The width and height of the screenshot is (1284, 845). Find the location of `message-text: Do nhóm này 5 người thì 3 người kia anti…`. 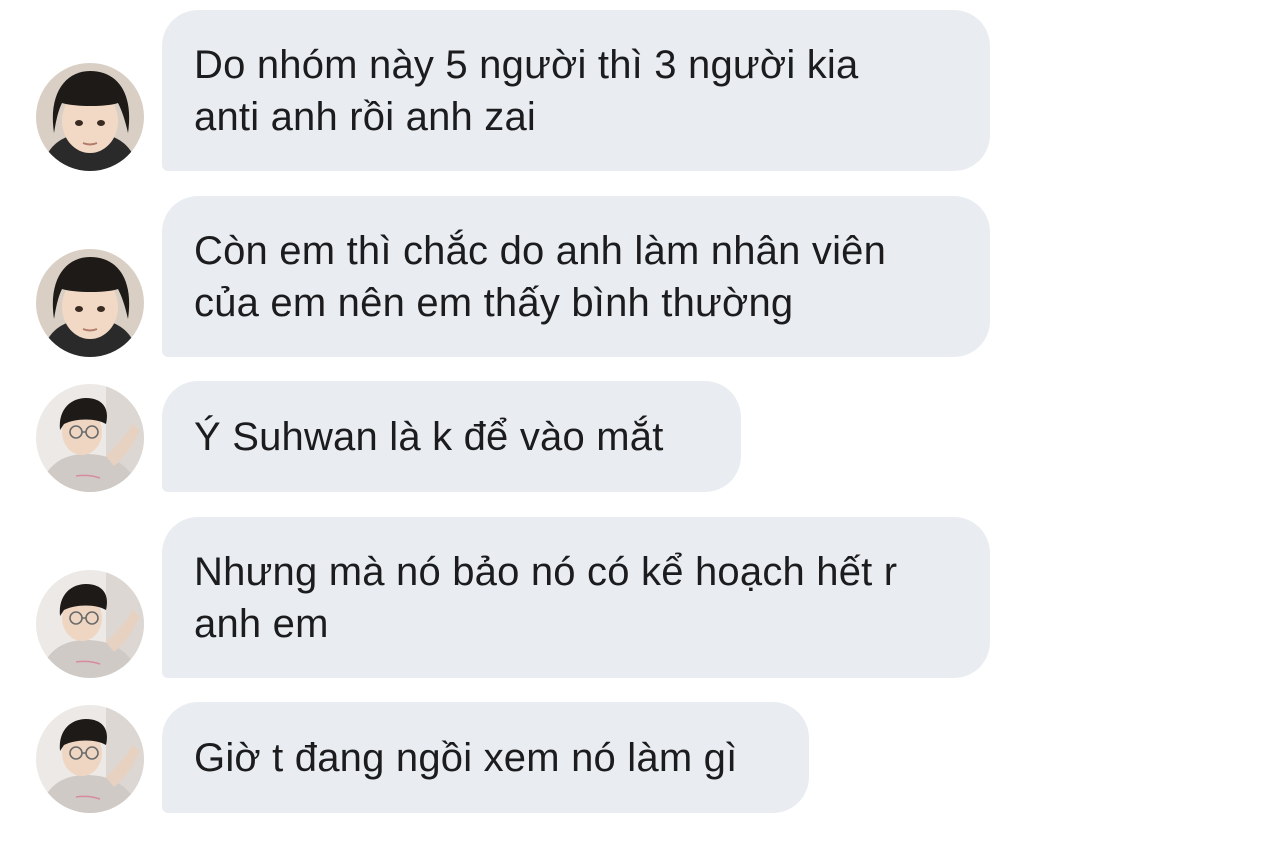

message-text: Do nhóm này 5 người thì 3 người kia anti… is located at coordinates (526, 90).